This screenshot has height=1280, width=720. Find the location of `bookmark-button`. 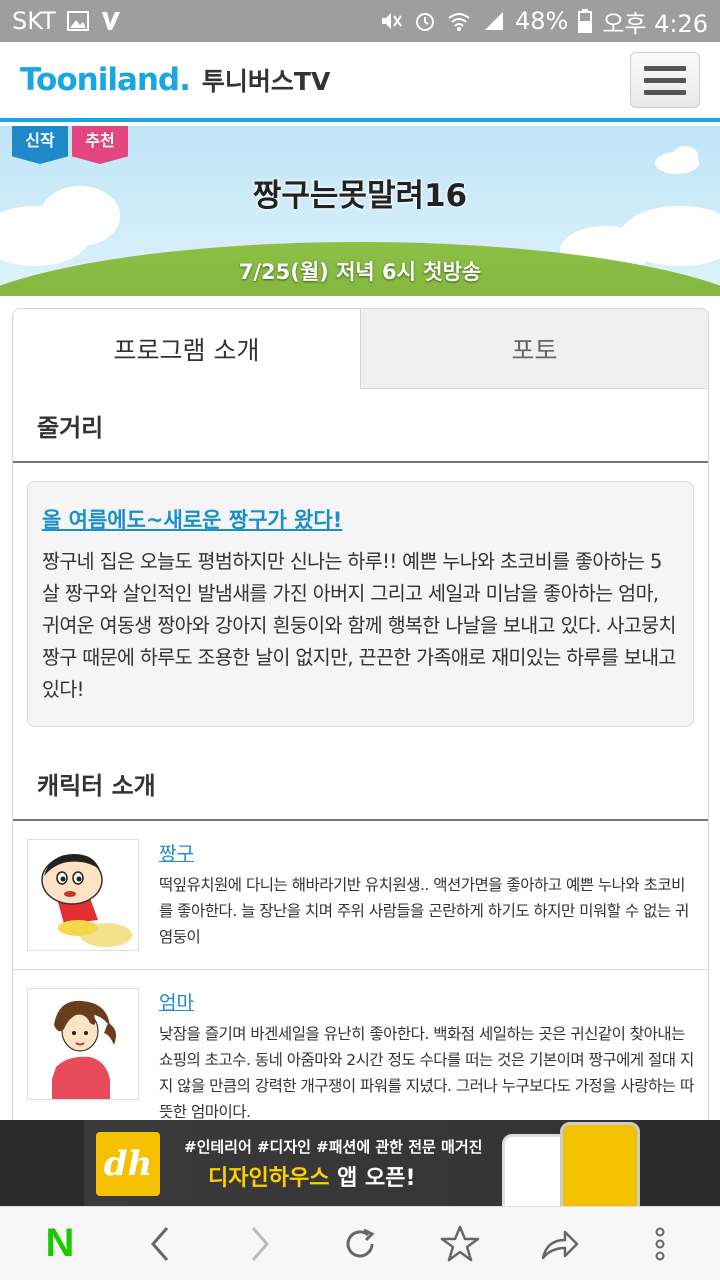

bookmark-button is located at coordinates (460, 1244).